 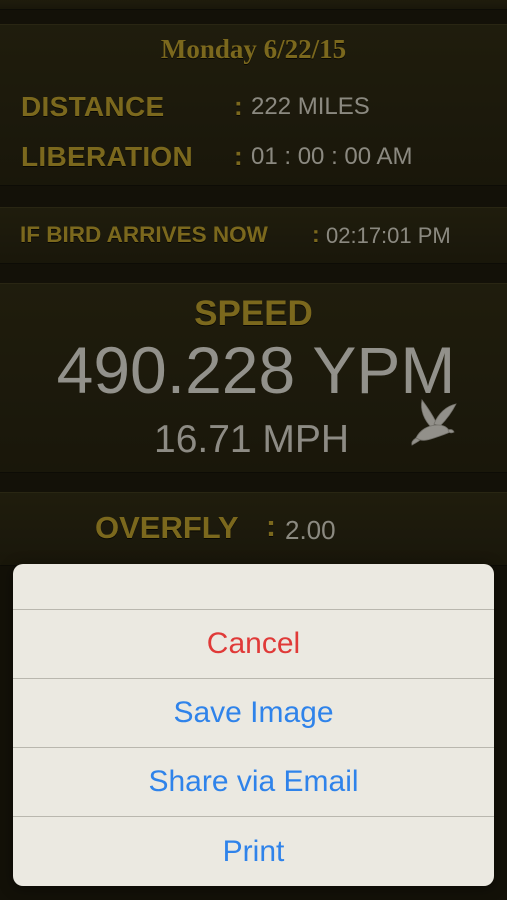 What do you see at coordinates (253, 644) in the screenshot?
I see `cancel-button: Cancel` at bounding box center [253, 644].